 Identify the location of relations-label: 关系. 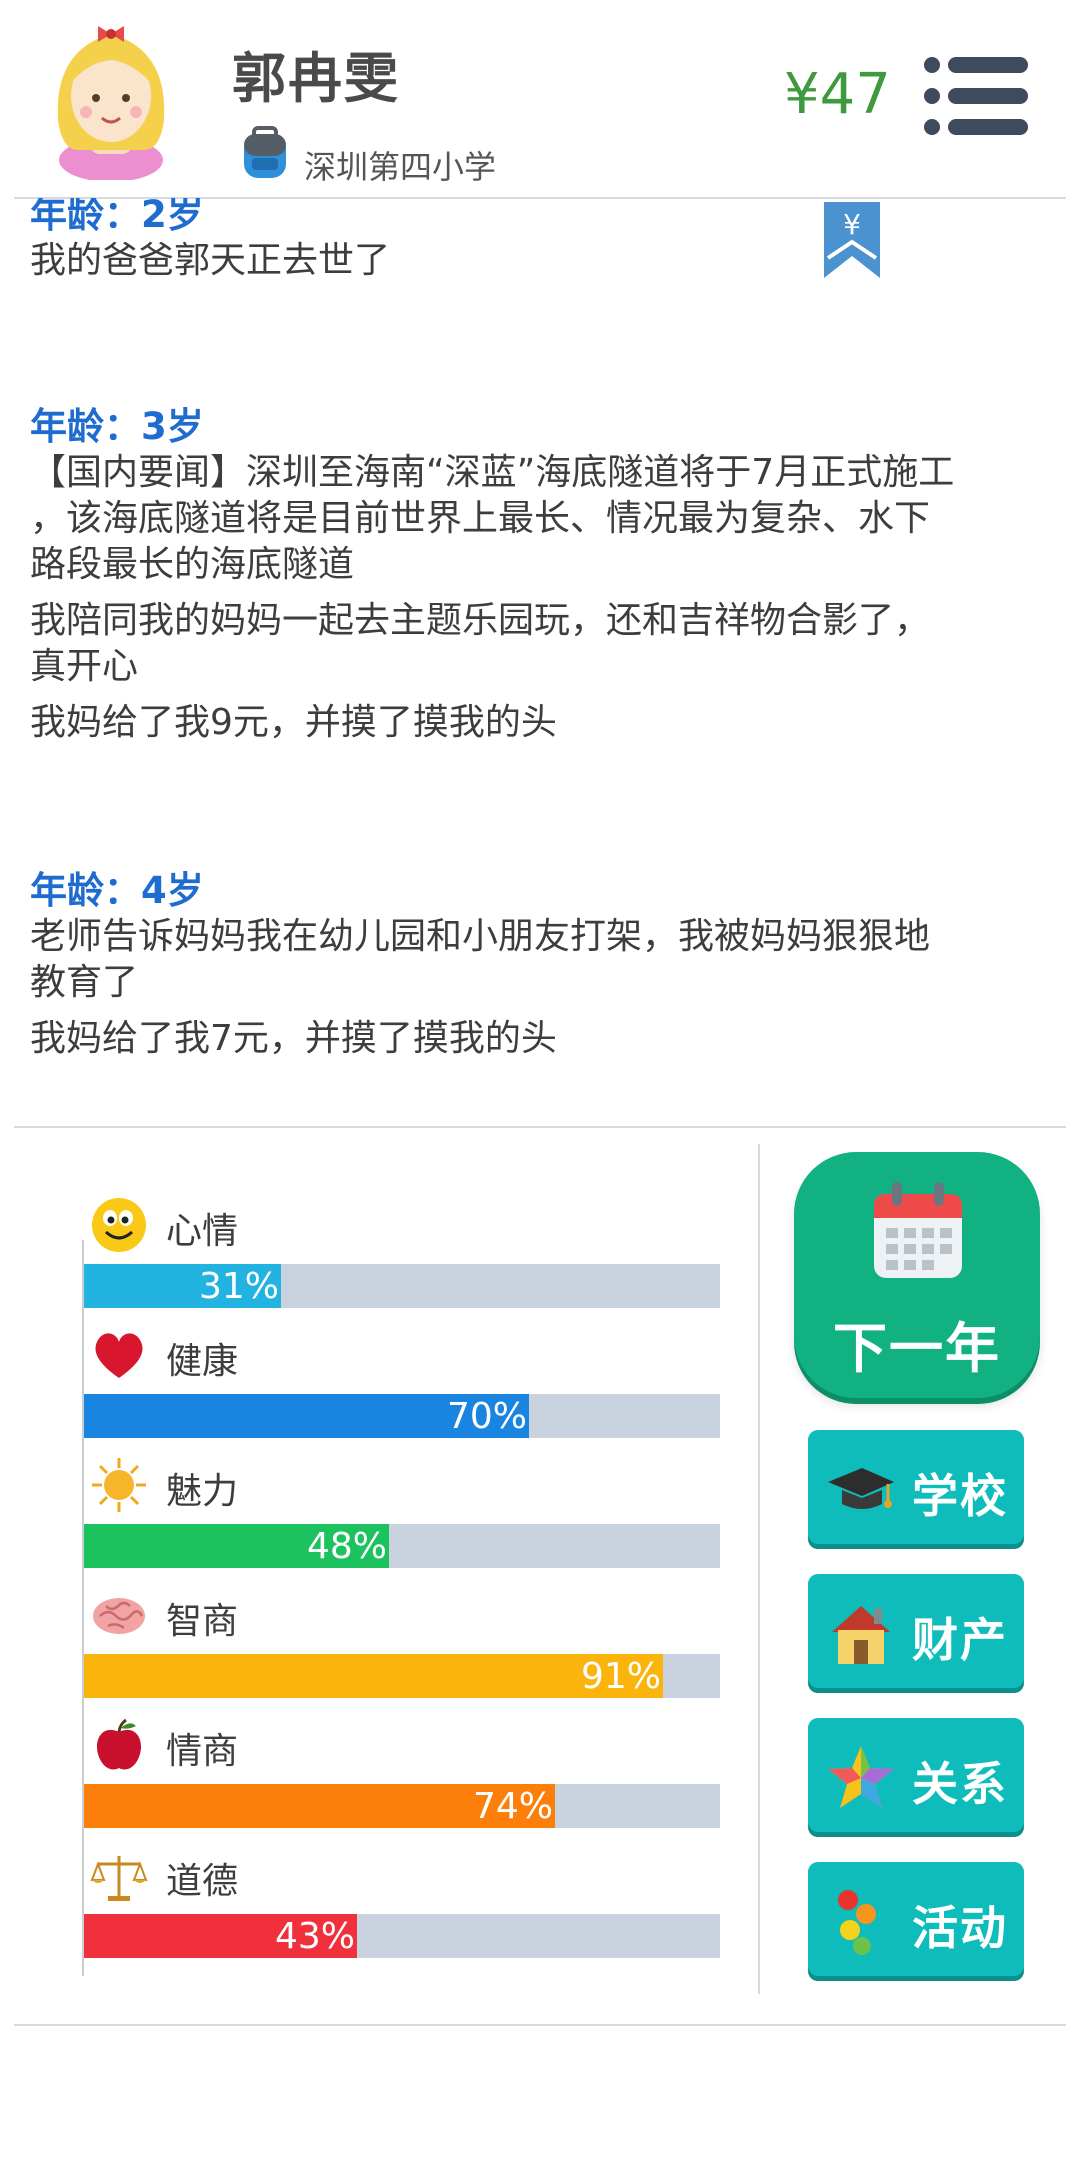
(960, 1784).